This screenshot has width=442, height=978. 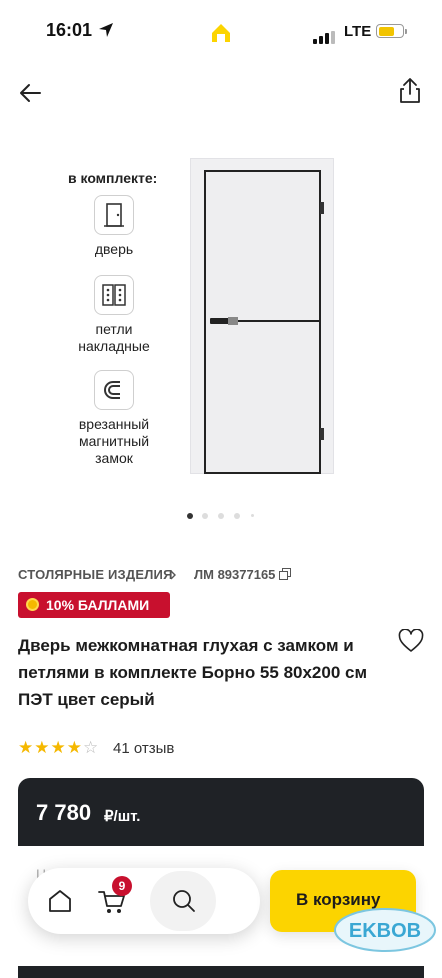 I want to click on coin-icon, so click(x=32, y=604).